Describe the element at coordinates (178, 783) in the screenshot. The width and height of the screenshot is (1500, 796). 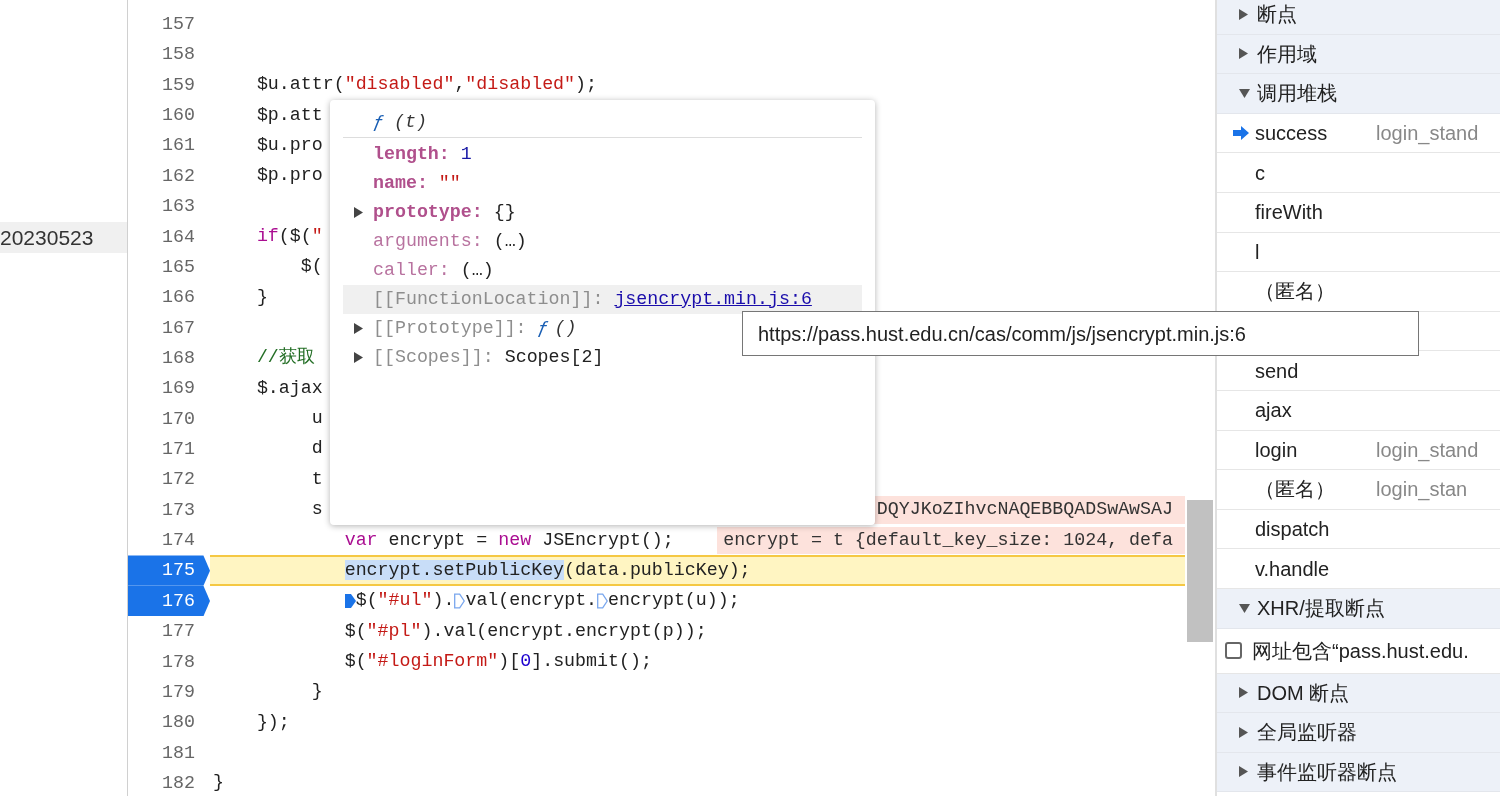
I see `line-number: 182` at that location.